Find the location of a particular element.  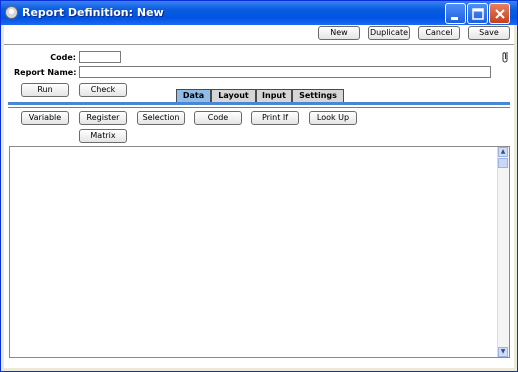

scroll-down-icon: ▼ is located at coordinates (503, 352).